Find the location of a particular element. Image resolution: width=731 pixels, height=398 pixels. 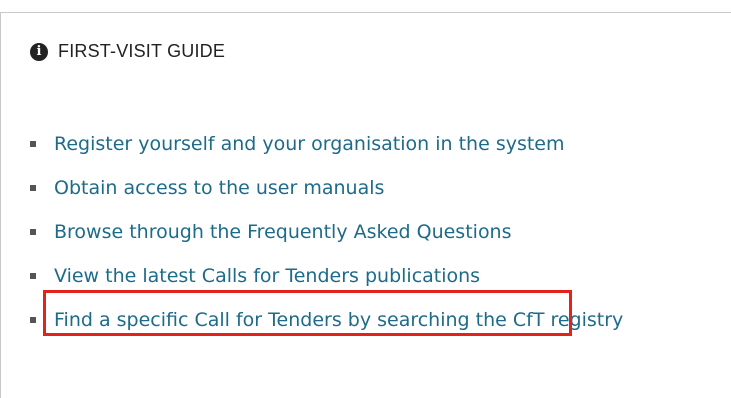

guide-header: i FIRST-VISIT GUIDE is located at coordinates (127, 51).